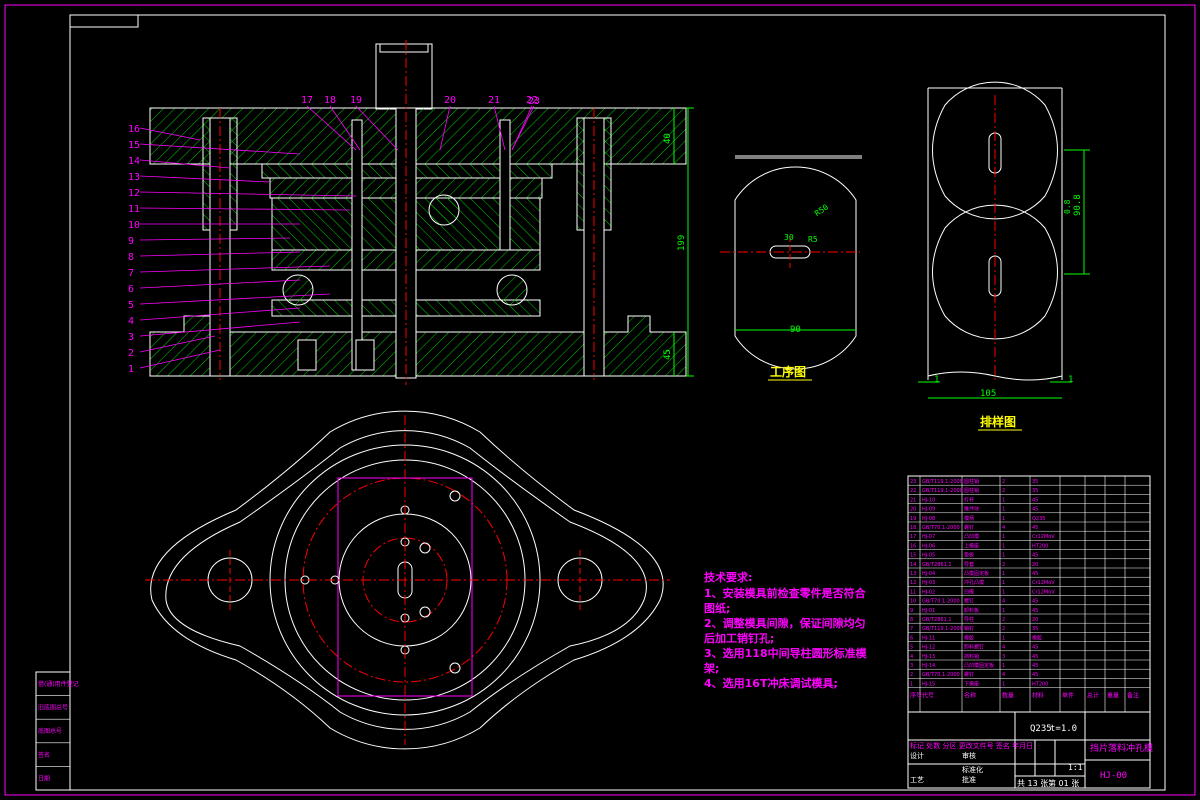 This screenshot has width=1200, height=800. Describe the element at coordinates (131, 369) in the screenshot. I see `callout-label-1: 1` at that location.